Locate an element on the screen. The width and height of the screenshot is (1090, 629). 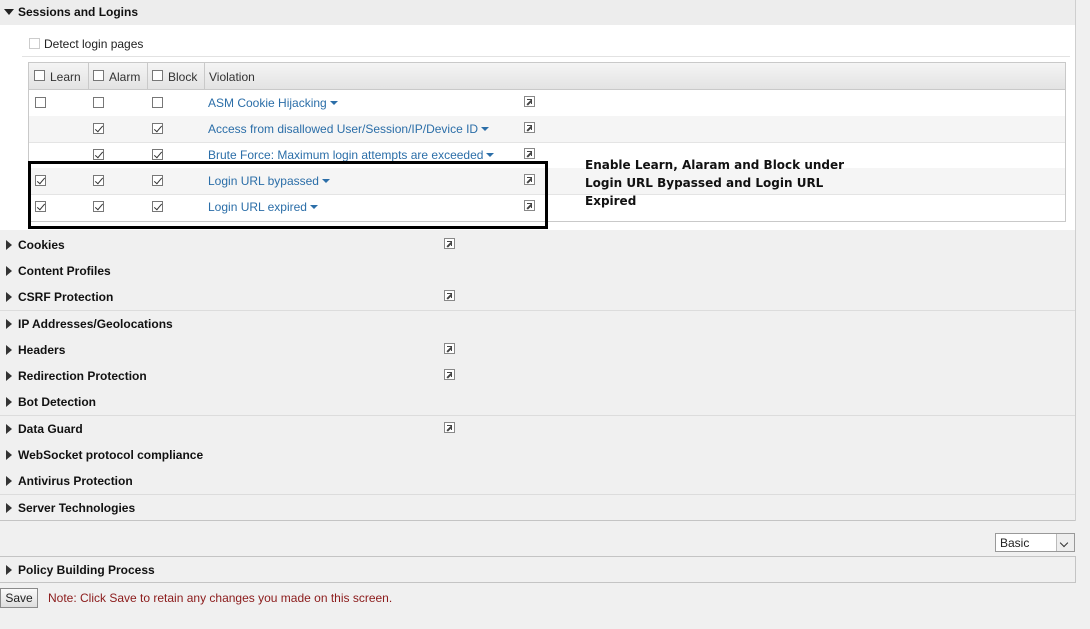
section-label: CSRF Protection is located at coordinates (66, 297).